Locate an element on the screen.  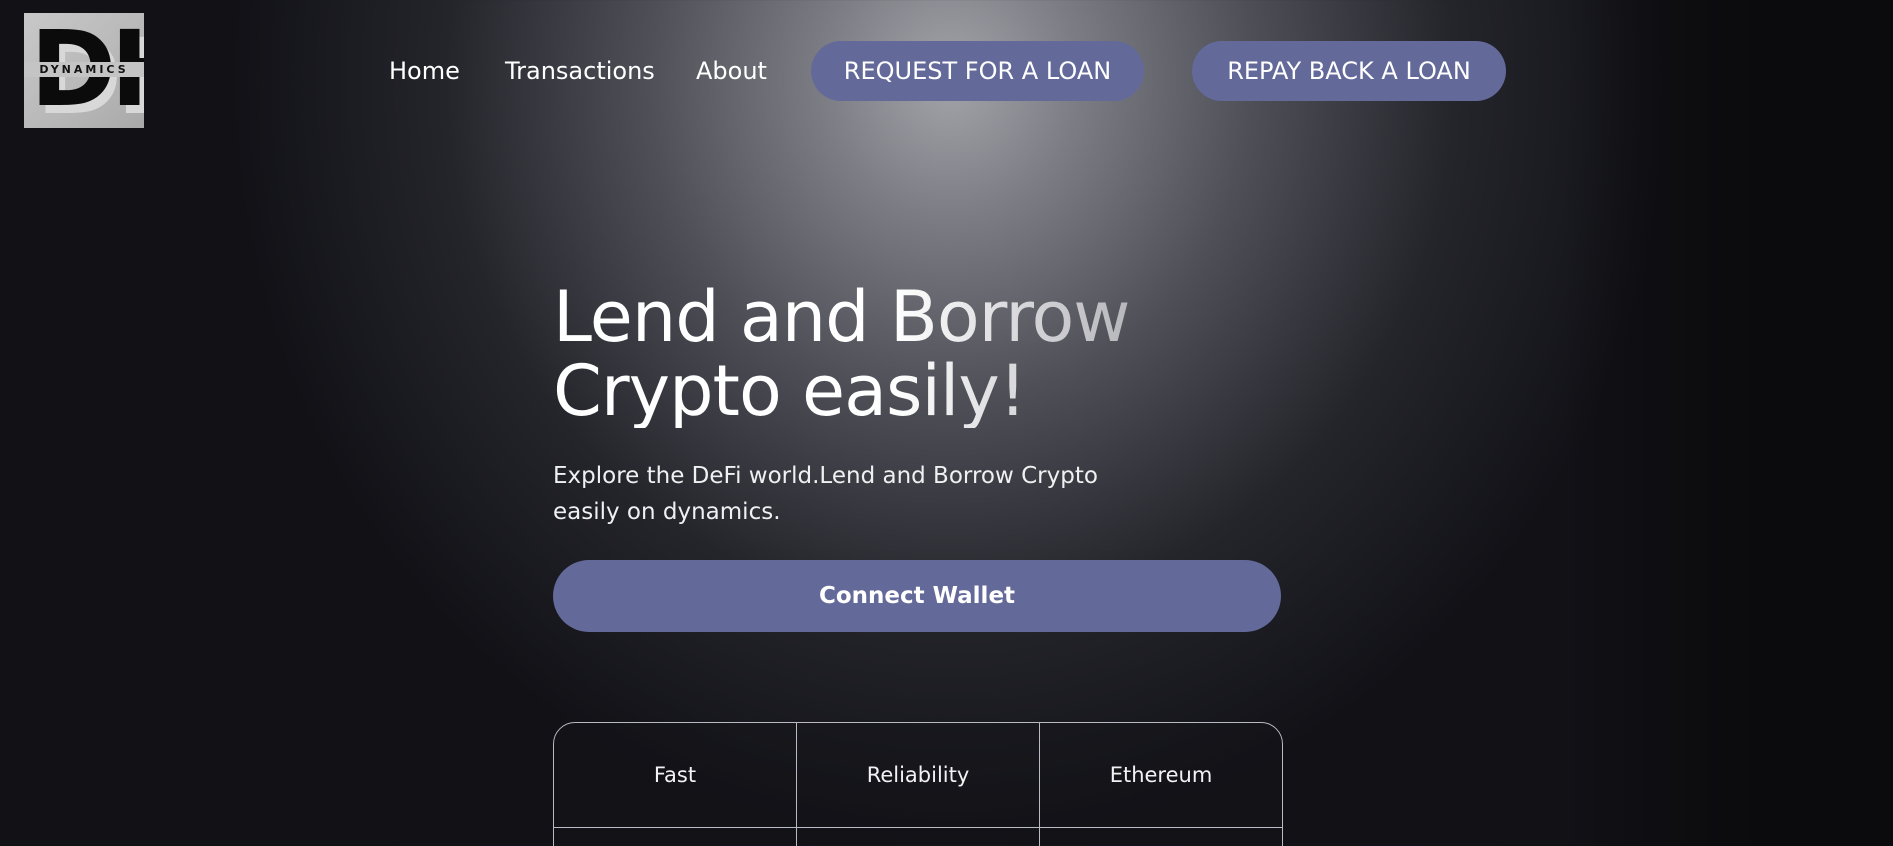
features-grid: Fast Reliability Ethereum is located at coordinates (918, 784).